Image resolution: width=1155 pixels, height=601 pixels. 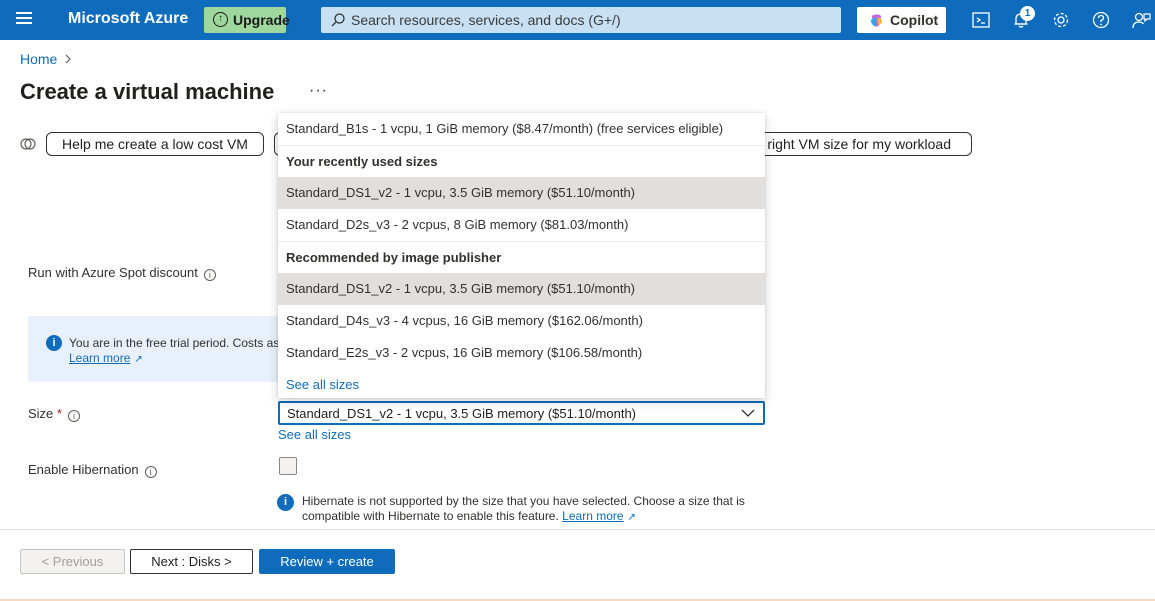 What do you see at coordinates (220, 19) in the screenshot?
I see `arrow-up-circle-icon: ↑` at bounding box center [220, 19].